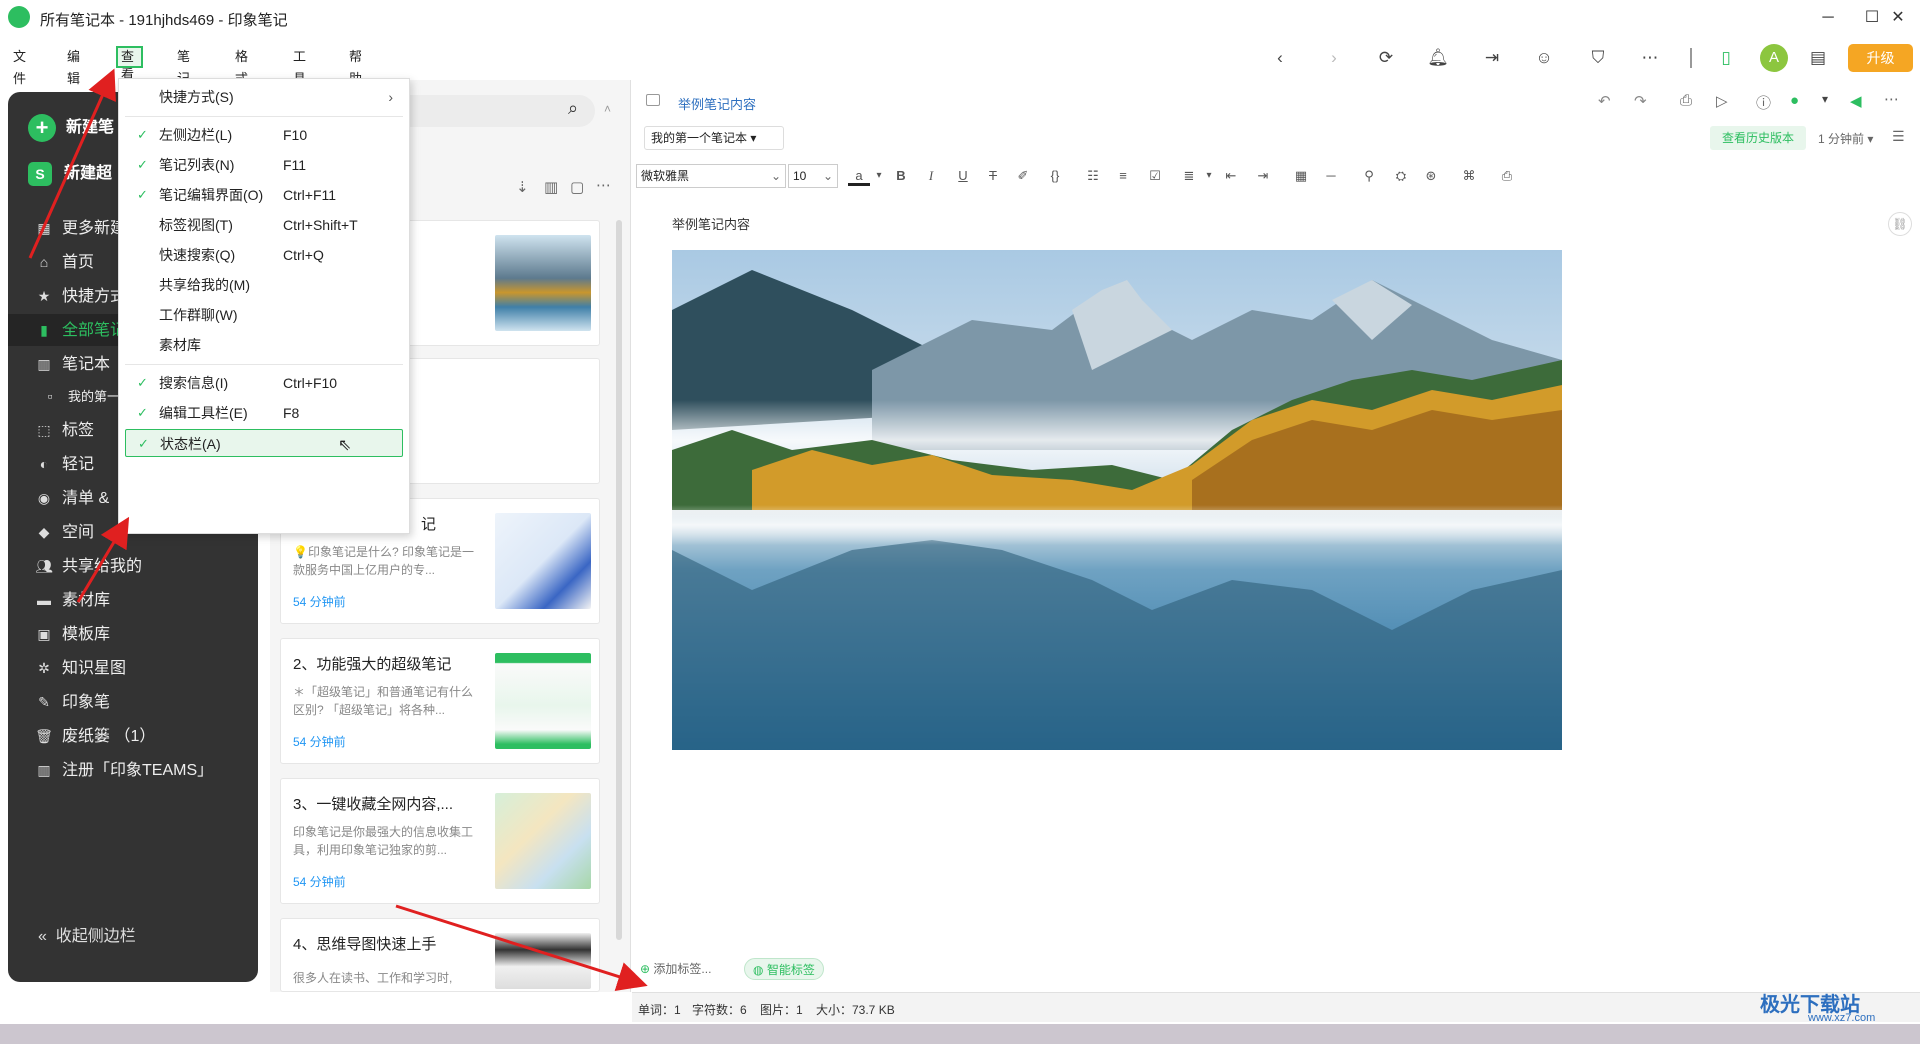 This screenshot has width=1920, height=1044. I want to click on menu-item-work-chat: 工作群聊(W), so click(264, 315).